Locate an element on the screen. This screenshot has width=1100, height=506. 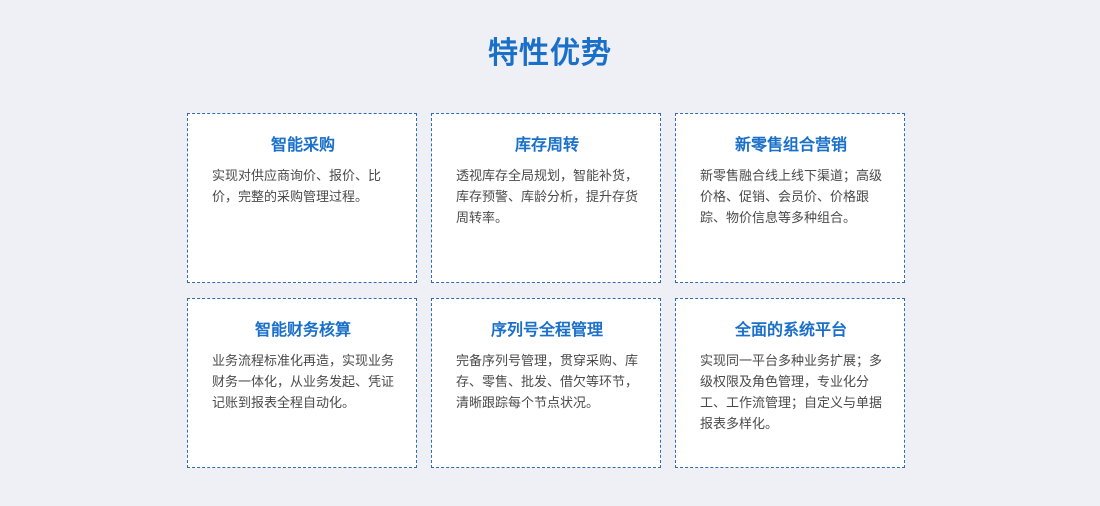
feature-card-description: 实现对供应商询价、报价、比价，完整的采购管理过程。 is located at coordinates (297, 187).